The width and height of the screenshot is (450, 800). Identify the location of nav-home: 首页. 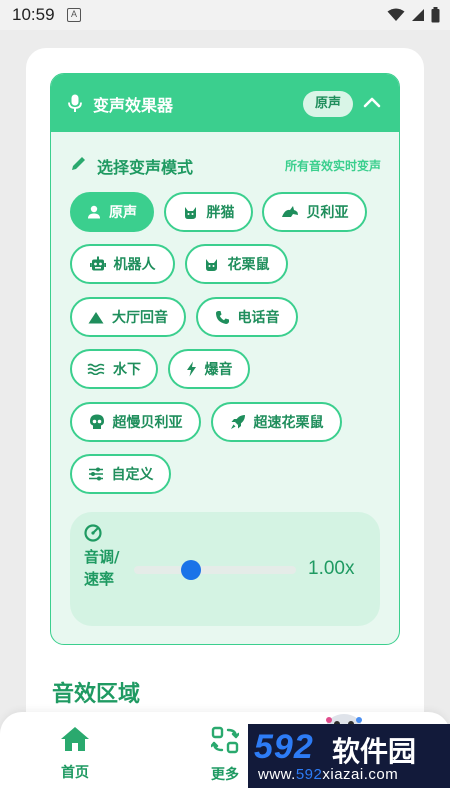
(75, 754).